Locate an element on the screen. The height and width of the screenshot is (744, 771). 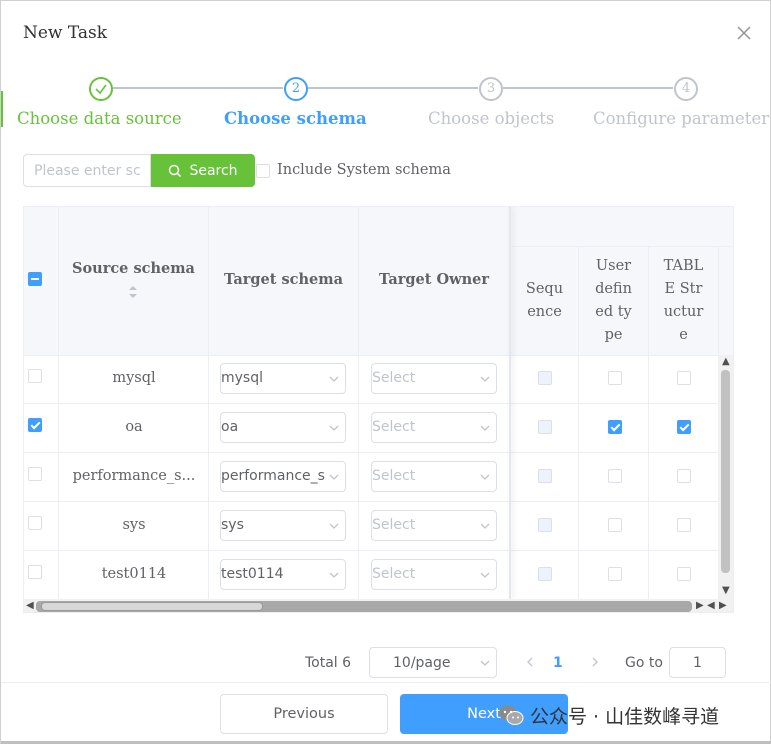
step-4-number: 4 is located at coordinates (686, 89).